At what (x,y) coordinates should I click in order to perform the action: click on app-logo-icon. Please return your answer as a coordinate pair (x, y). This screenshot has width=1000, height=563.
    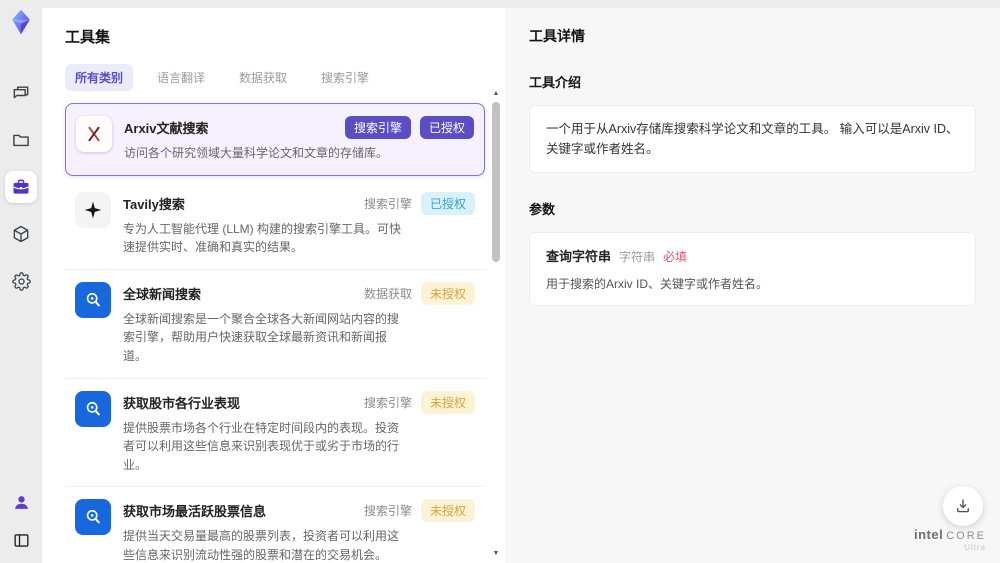
    Looking at the image, I should click on (21, 22).